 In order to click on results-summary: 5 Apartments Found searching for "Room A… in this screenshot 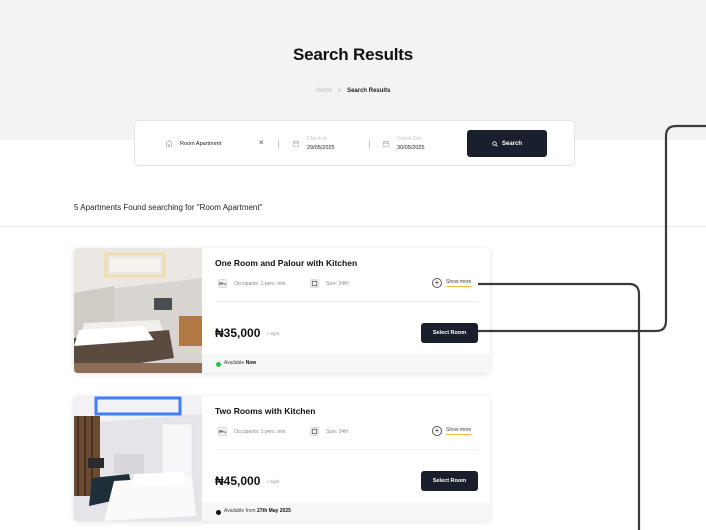, I will do `click(168, 207)`.